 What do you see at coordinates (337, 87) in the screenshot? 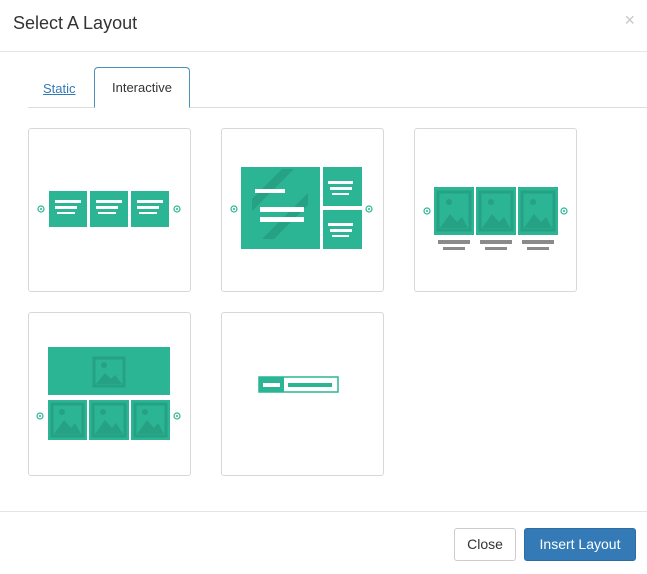
I see `layout-tabs: Static Interactive` at bounding box center [337, 87].